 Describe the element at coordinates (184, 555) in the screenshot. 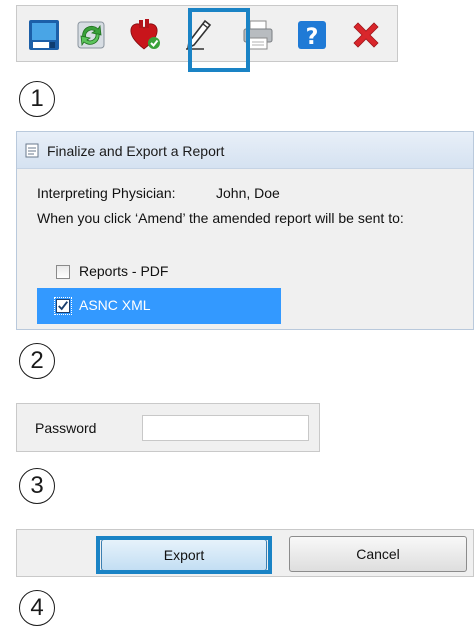

I see `export-highlight-box` at that location.